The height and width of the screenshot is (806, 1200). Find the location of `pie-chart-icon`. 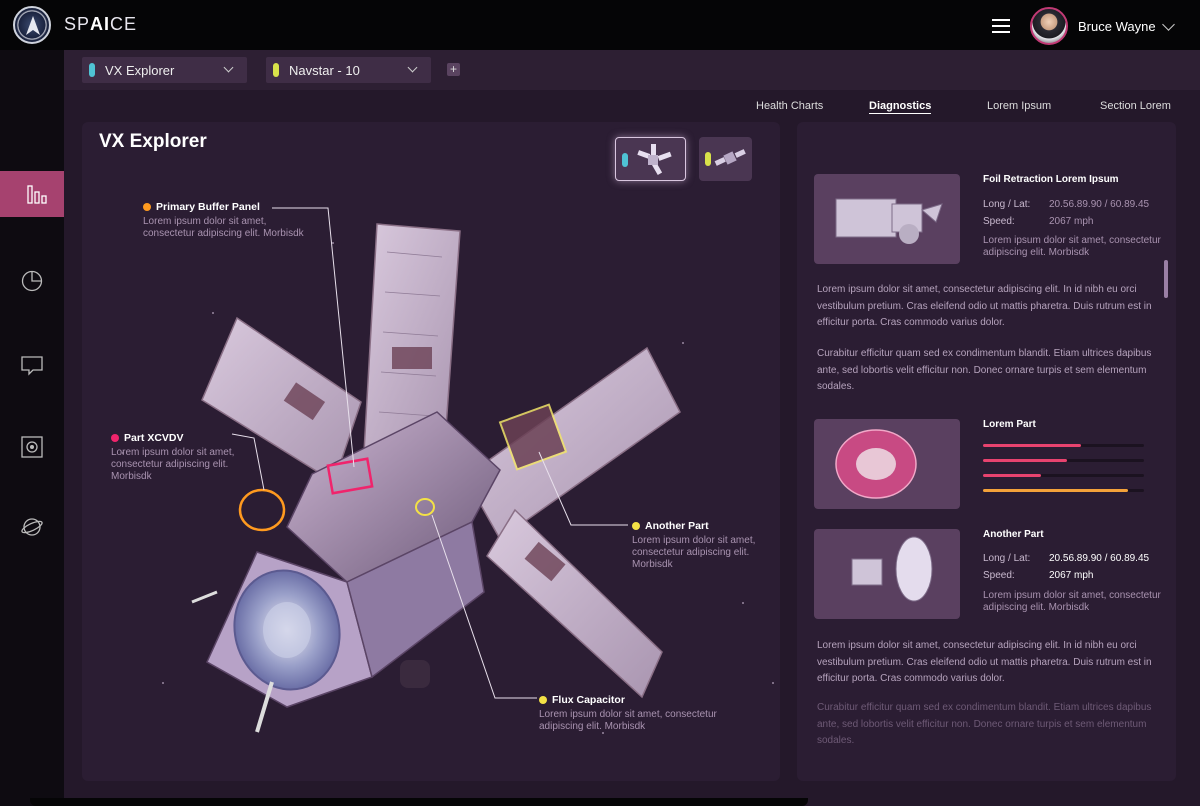

pie-chart-icon is located at coordinates (32, 281).